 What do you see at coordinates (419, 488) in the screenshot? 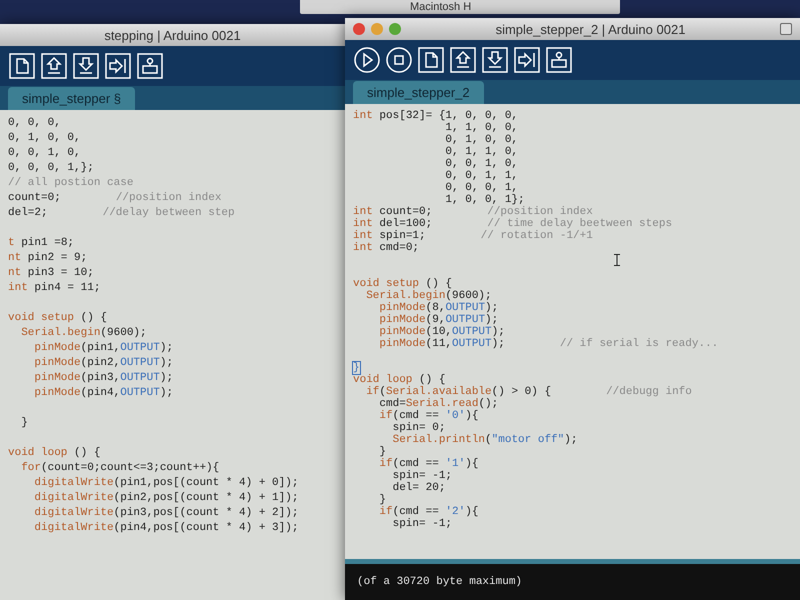
I see `code-line: del= 20;` at bounding box center [419, 488].